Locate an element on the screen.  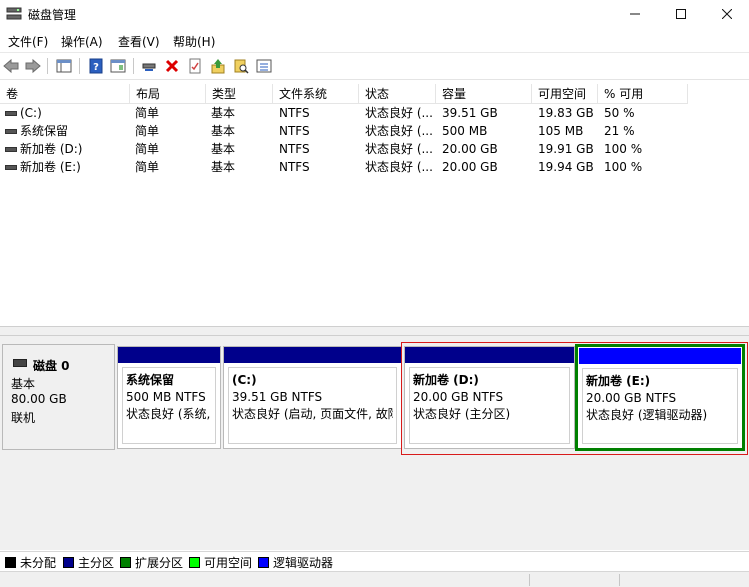
column-header-filesystem: 文件系统 is located at coordinates (316, 94).